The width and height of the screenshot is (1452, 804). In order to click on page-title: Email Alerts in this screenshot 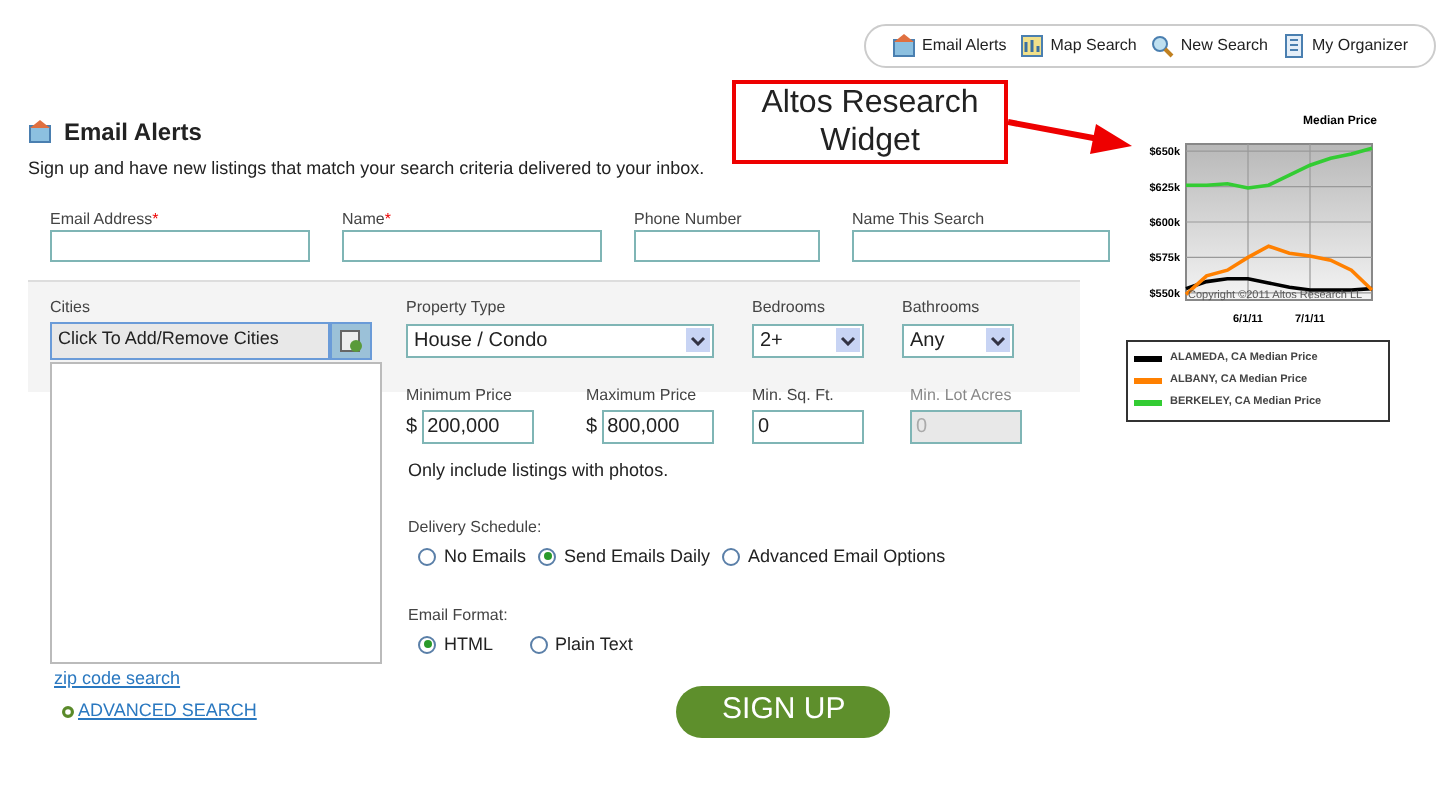, I will do `click(133, 133)`.